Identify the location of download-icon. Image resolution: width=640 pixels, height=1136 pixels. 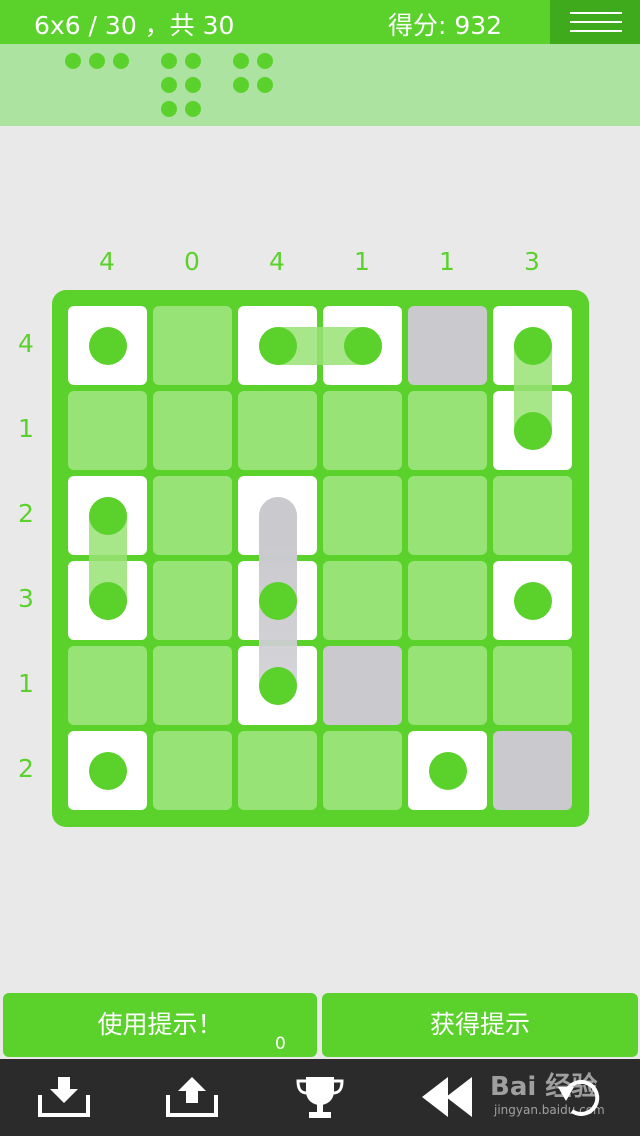
(64, 1097).